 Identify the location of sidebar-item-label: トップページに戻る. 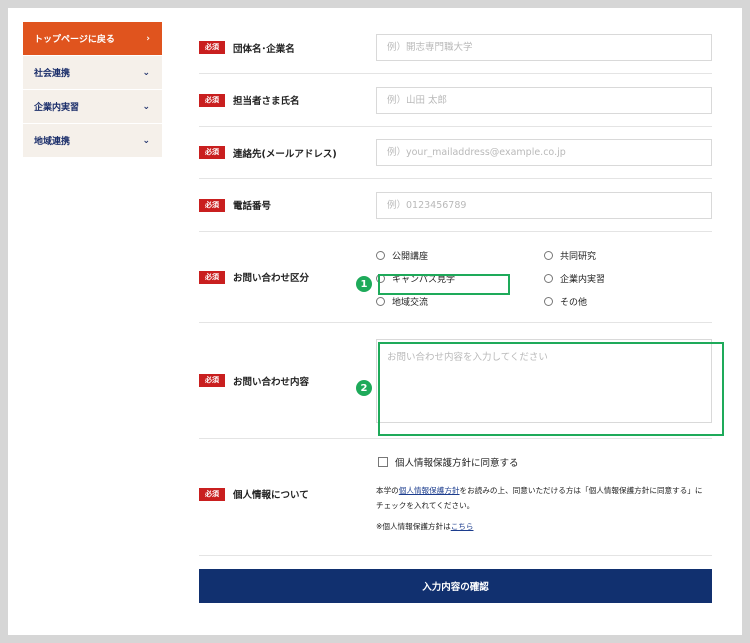
(74, 40).